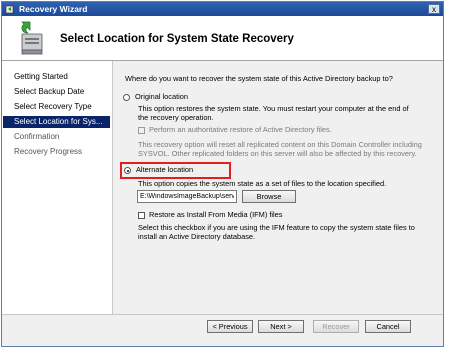 This screenshot has width=449, height=354. What do you see at coordinates (53, 9) in the screenshot?
I see `window-title: Recovery Wizard` at bounding box center [53, 9].